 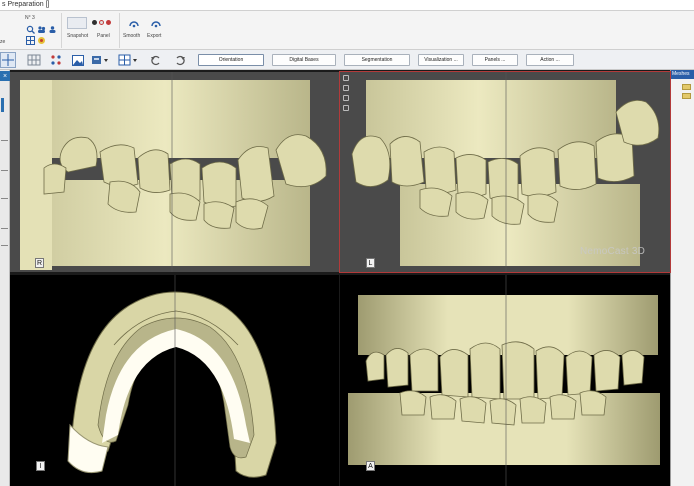 I want to click on ribbon: ze N° 3 Snapshot Panel Smooth Export, so click(x=347, y=30).